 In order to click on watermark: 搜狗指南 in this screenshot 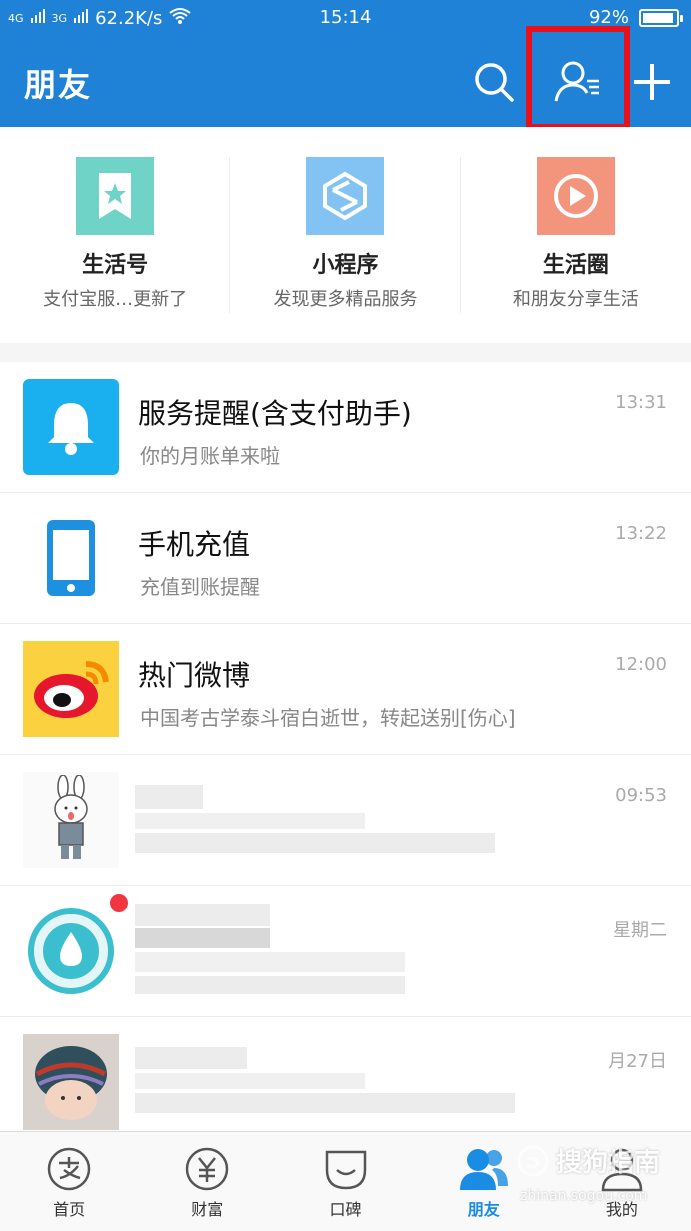, I will do `click(588, 1160)`.